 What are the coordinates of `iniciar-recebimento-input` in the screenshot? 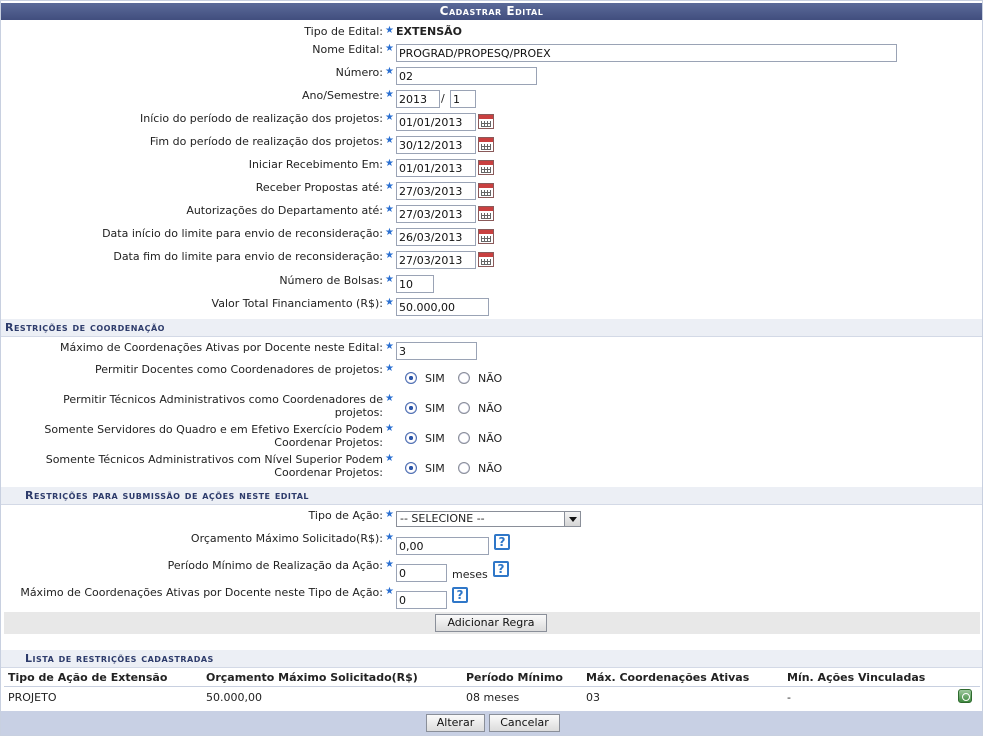 It's located at (436, 168).